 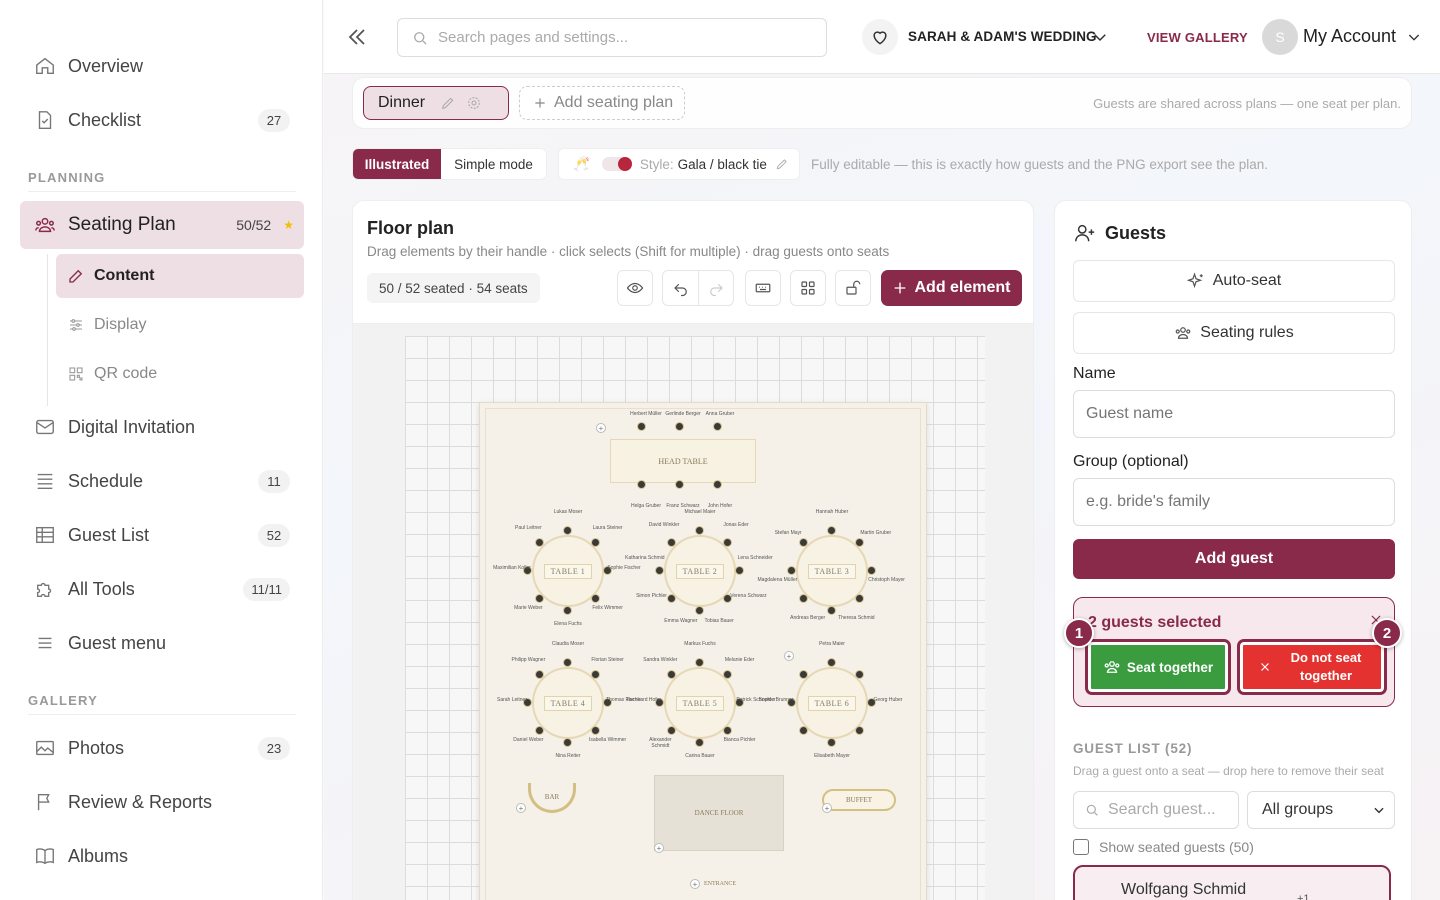 I want to click on sub-item-content: Content, so click(x=180, y=276).